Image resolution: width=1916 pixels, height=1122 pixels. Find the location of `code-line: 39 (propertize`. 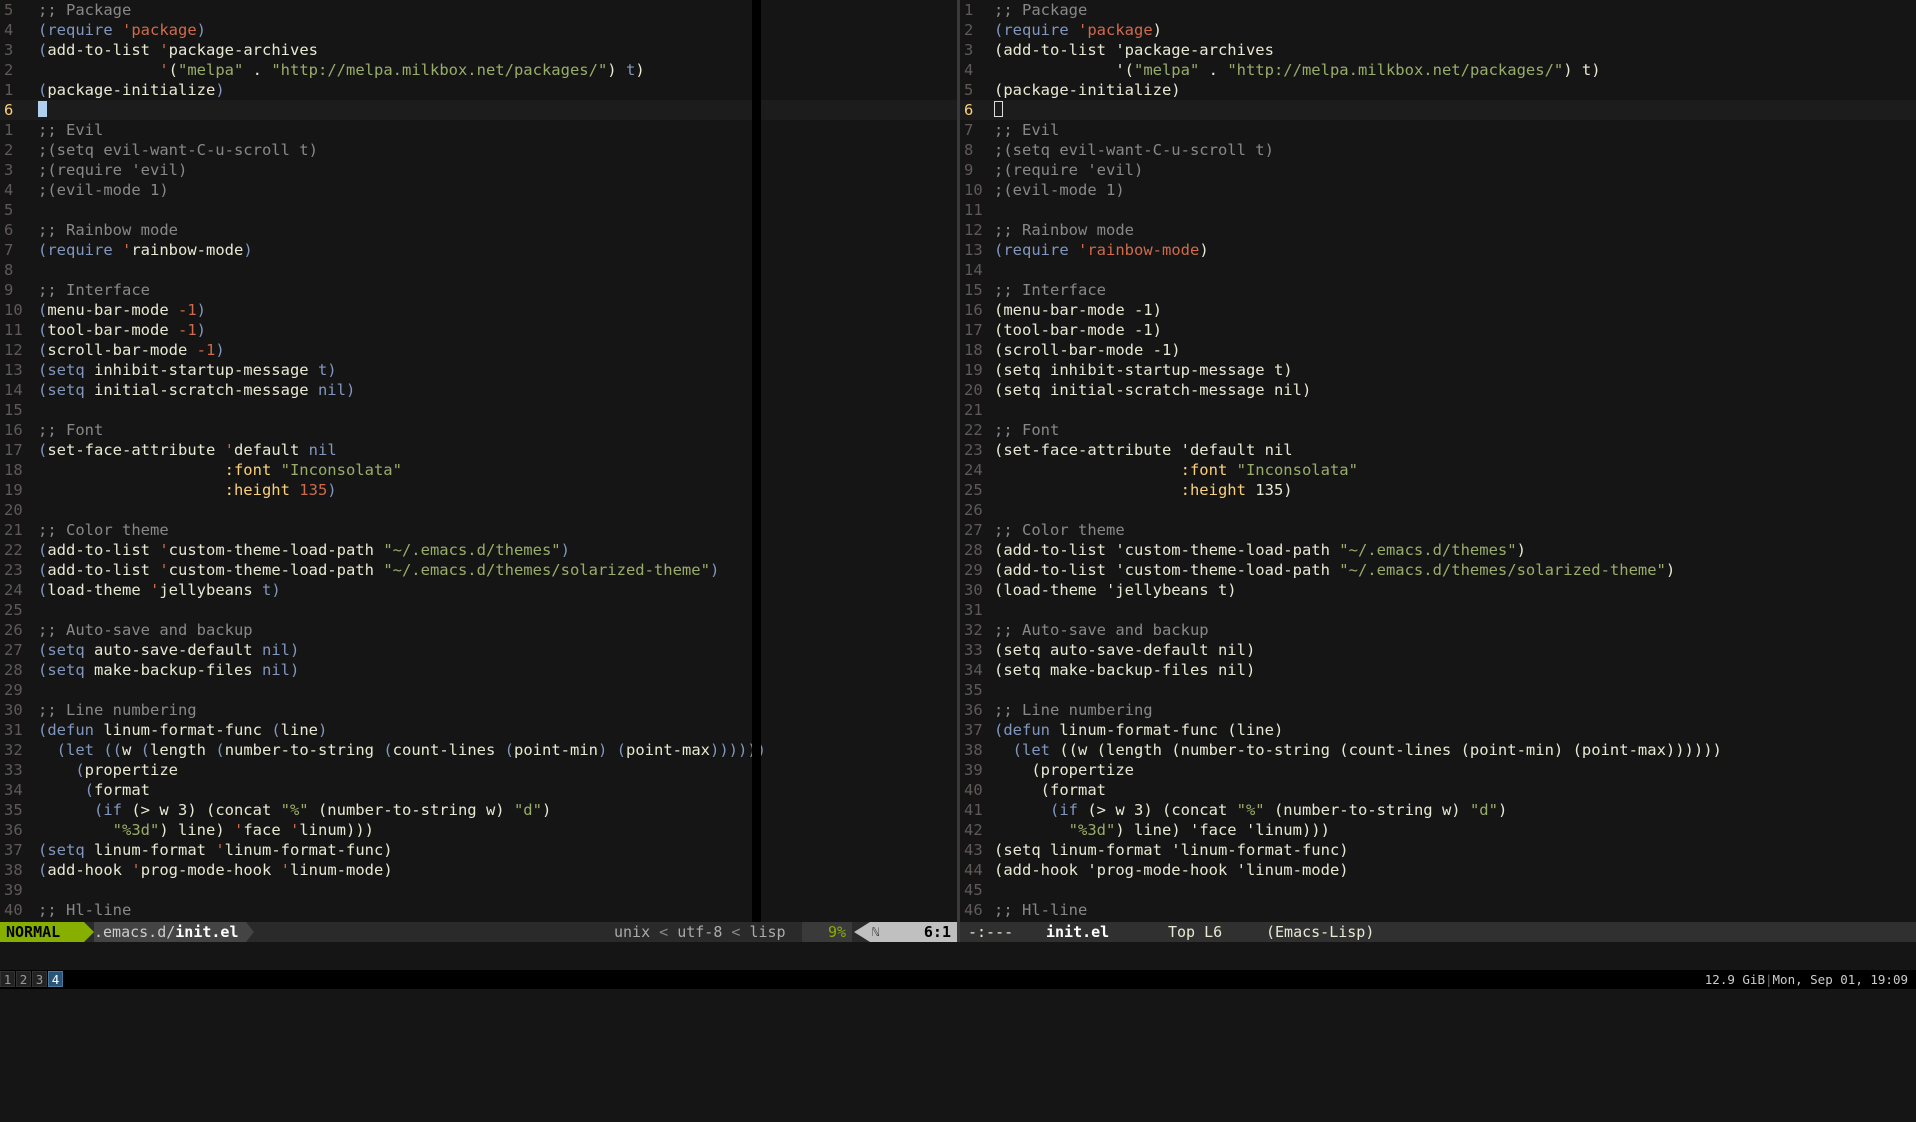

code-line: 39 (propertize is located at coordinates (1438, 770).